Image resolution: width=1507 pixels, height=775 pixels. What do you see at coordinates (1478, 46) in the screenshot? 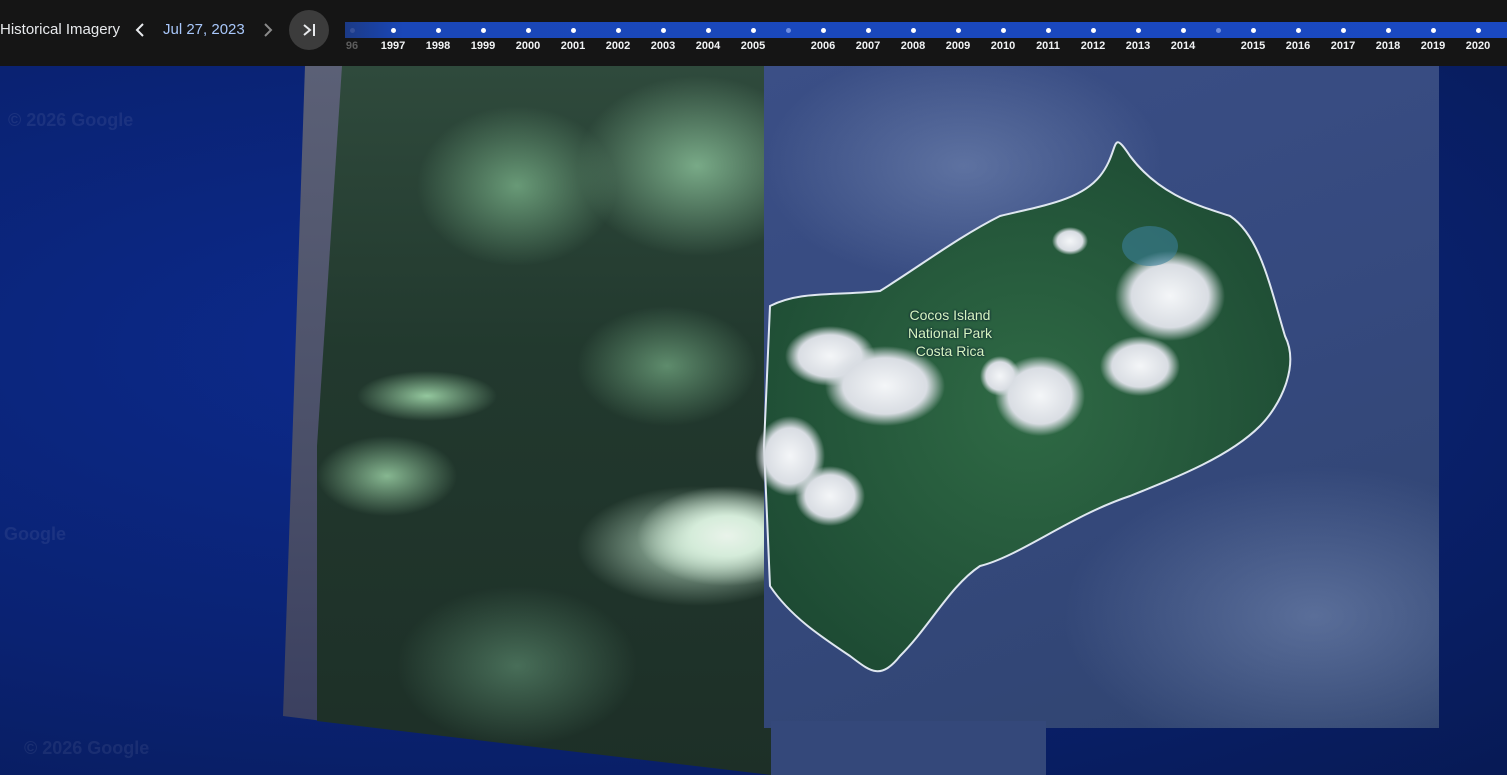
I see `timeline-year-label: 2020` at bounding box center [1478, 46].